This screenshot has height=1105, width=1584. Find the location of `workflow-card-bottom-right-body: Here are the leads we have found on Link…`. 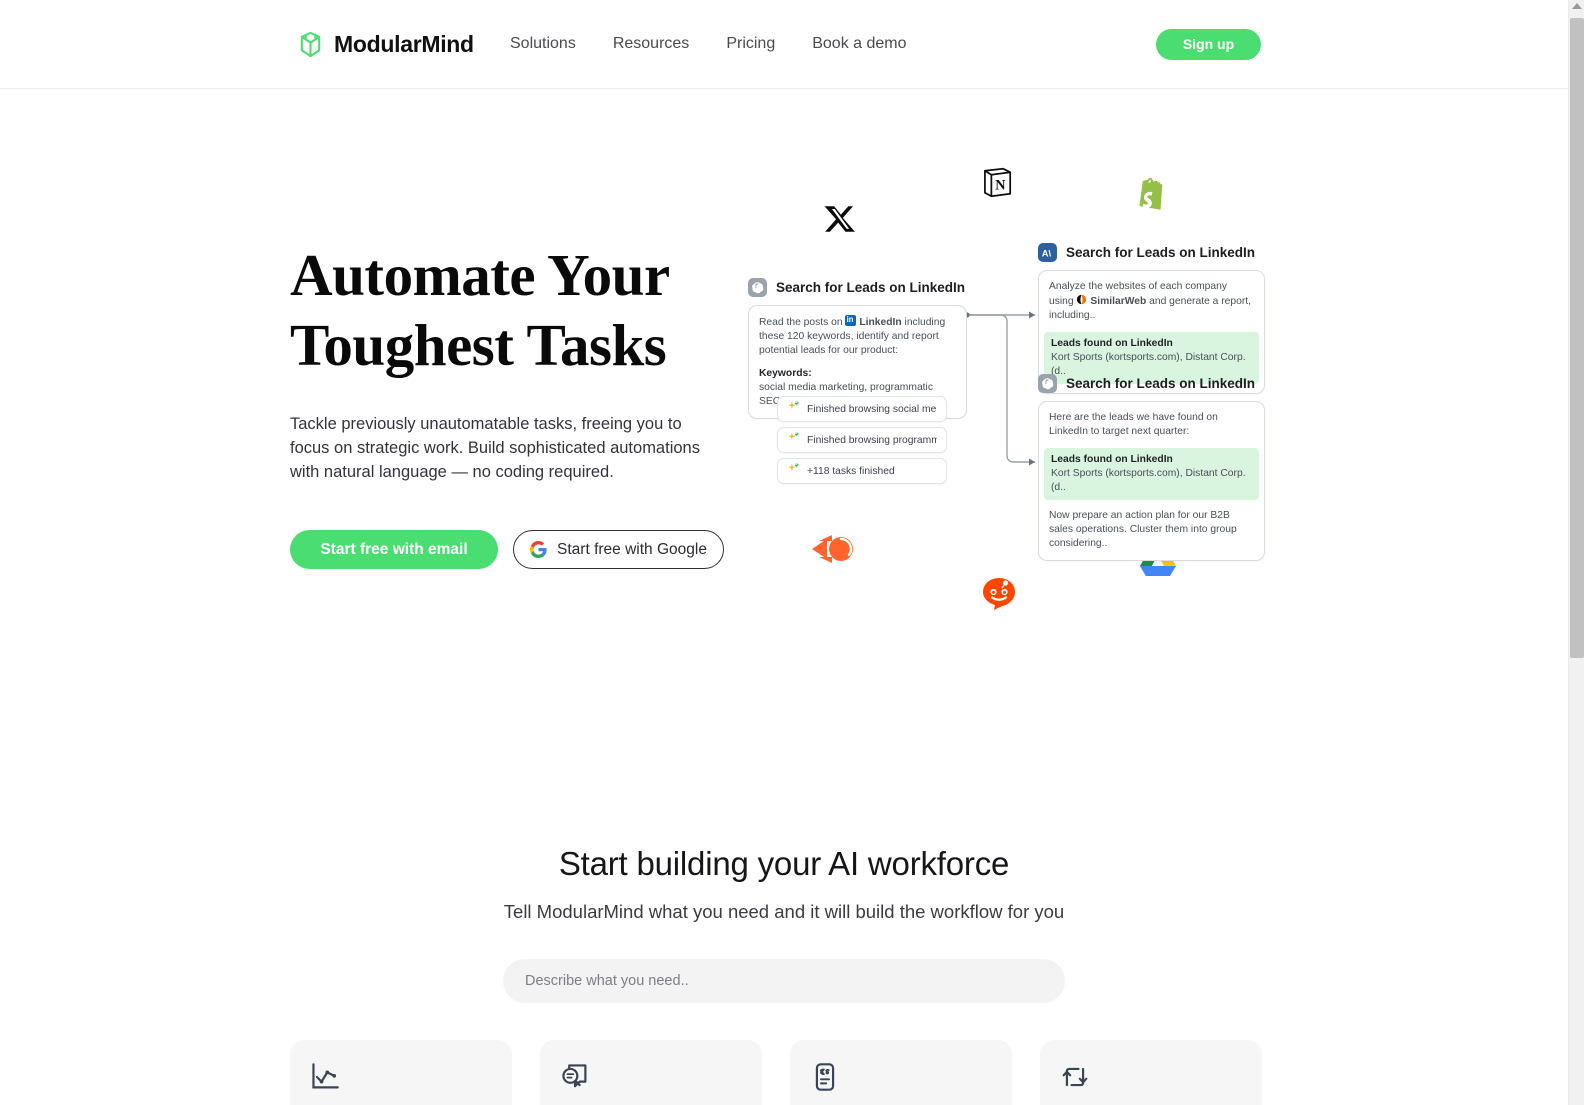

workflow-card-bottom-right-body: Here are the leads we have found on Link… is located at coordinates (1151, 481).